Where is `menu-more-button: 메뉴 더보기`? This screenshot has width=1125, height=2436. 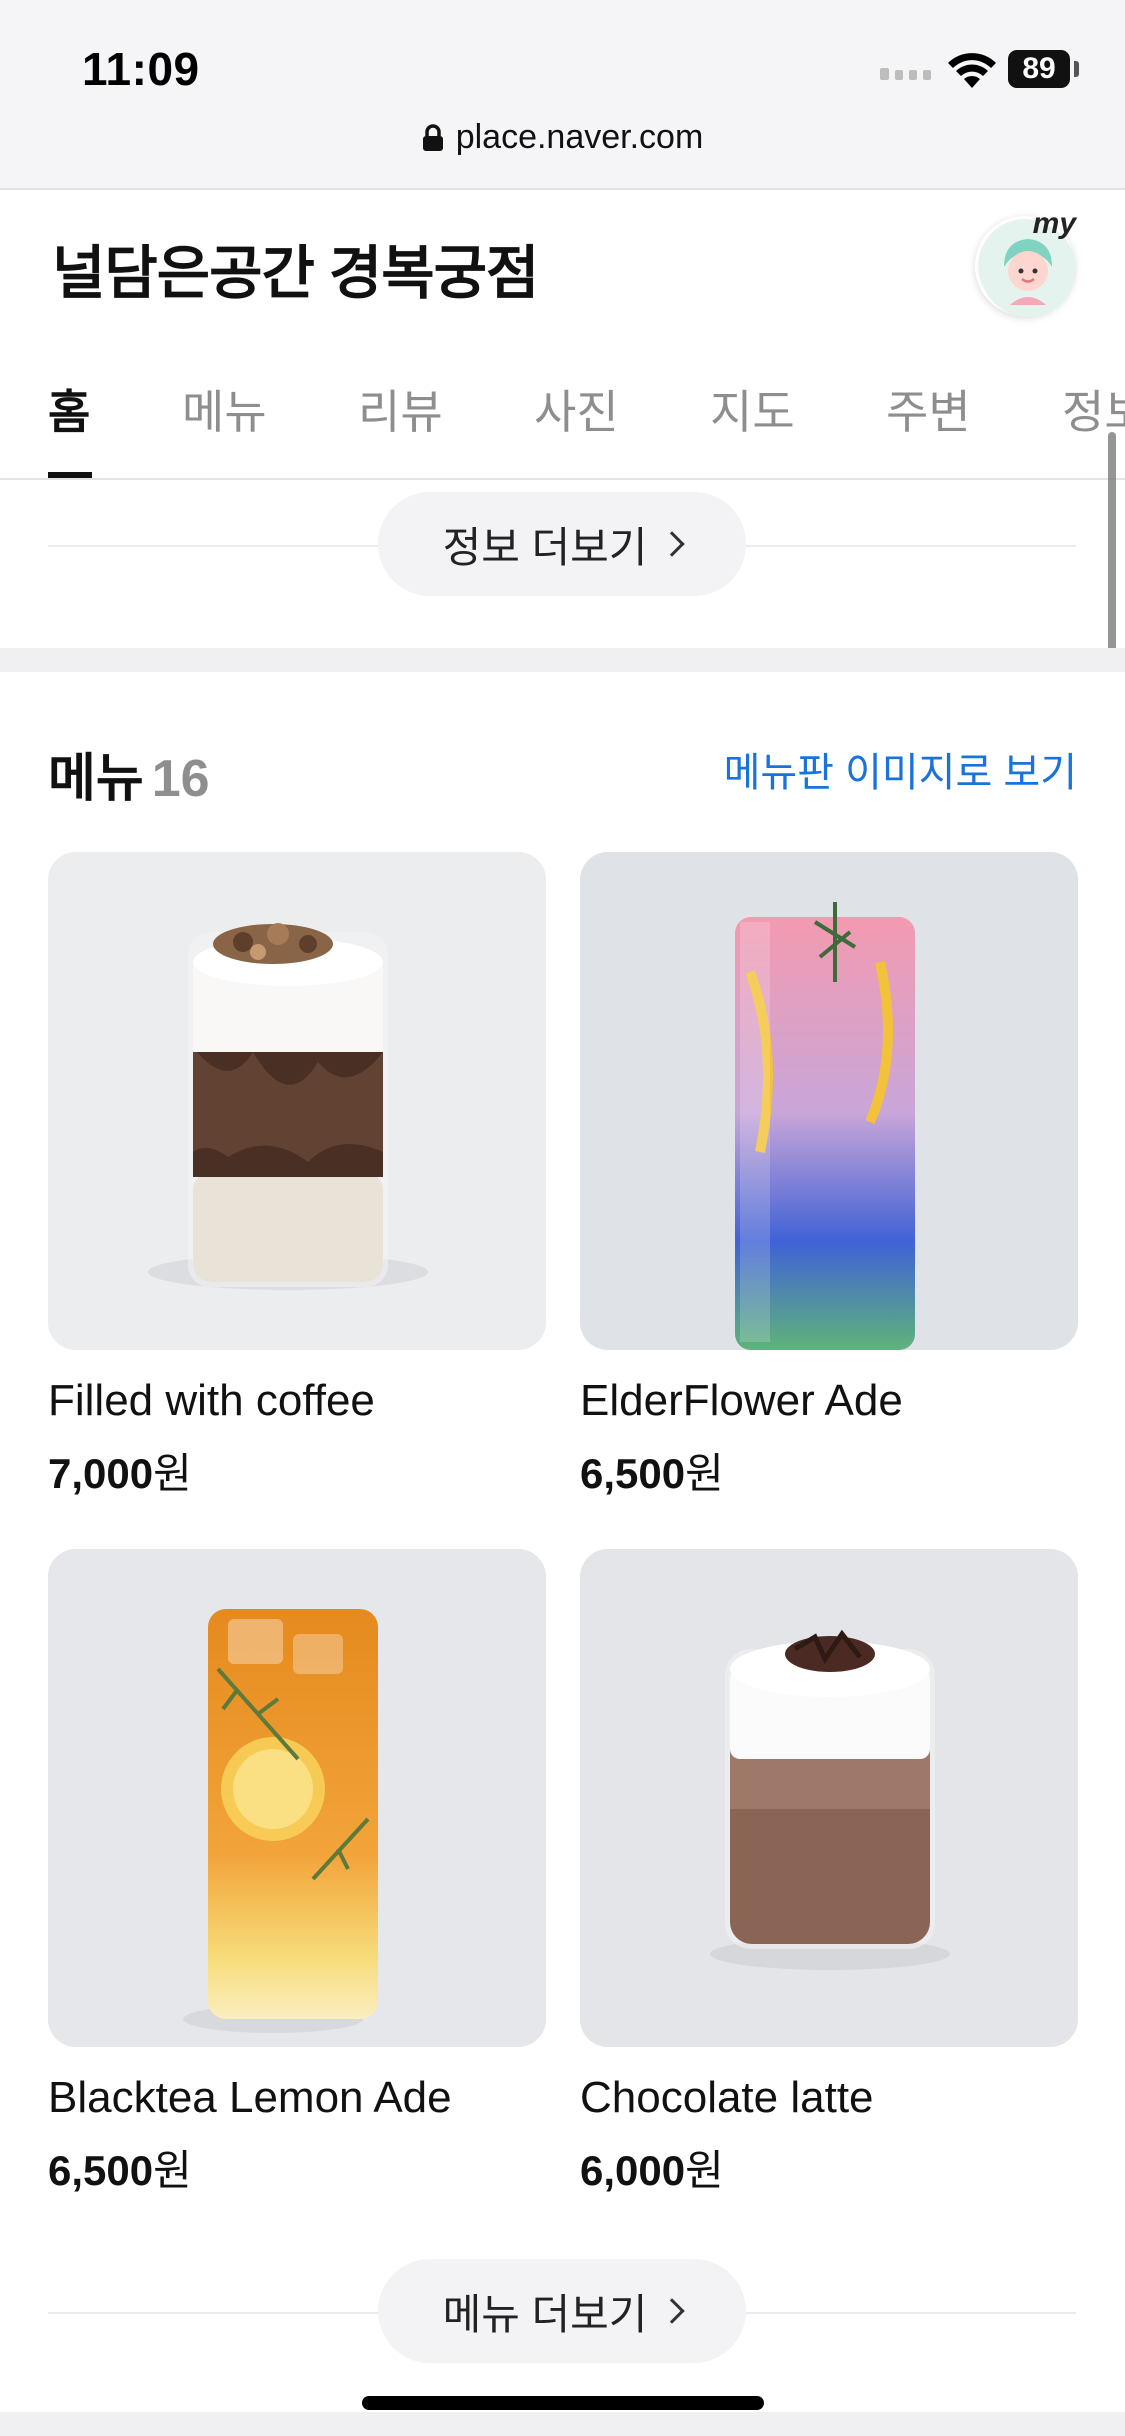
menu-more-button: 메뉴 더보기 is located at coordinates (562, 2311).